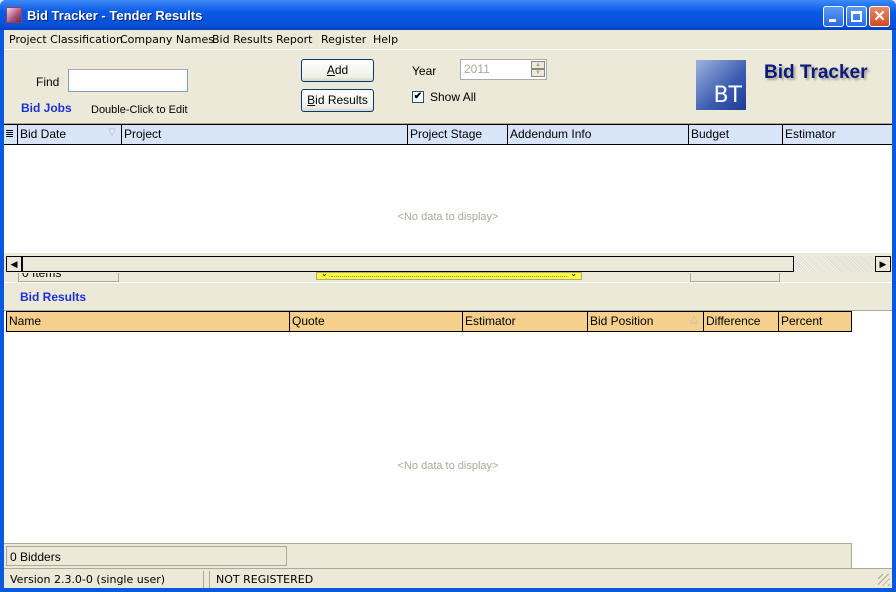 Image resolution: width=896 pixels, height=592 pixels. Describe the element at coordinates (43, 134) in the screenshot. I see `column-label: Bid Date` at that location.